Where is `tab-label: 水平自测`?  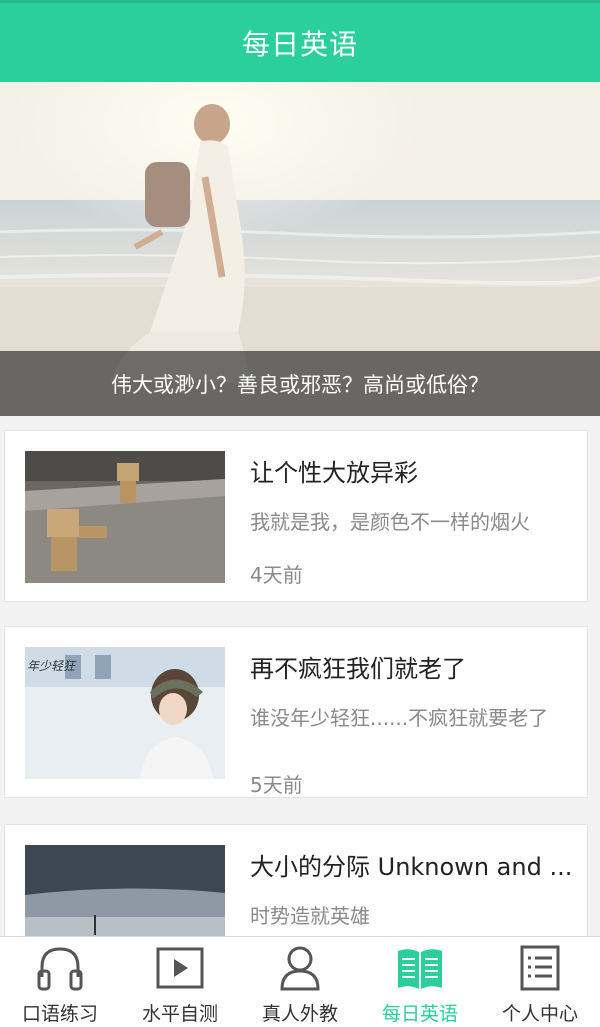 tab-label: 水平自测 is located at coordinates (179, 1014).